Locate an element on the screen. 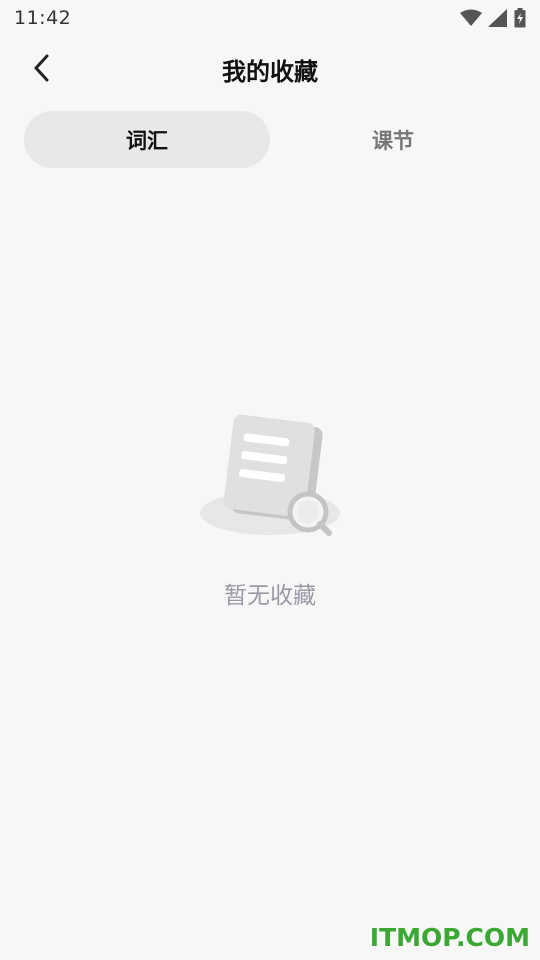 The width and height of the screenshot is (540, 960). watermark: ITMOP.COM is located at coordinates (449, 937).